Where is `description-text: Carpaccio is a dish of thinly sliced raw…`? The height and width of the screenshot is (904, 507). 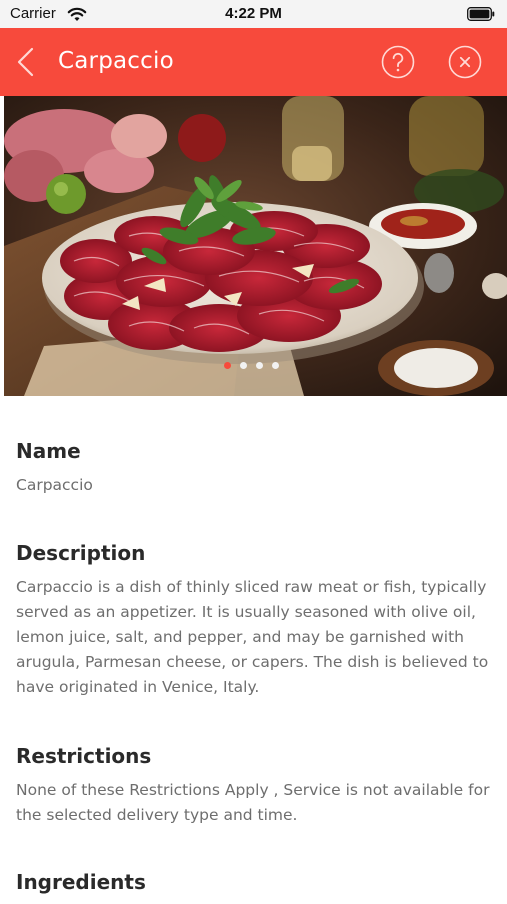
description-text: Carpaccio is a dish of thinly sliced raw… is located at coordinates (252, 637).